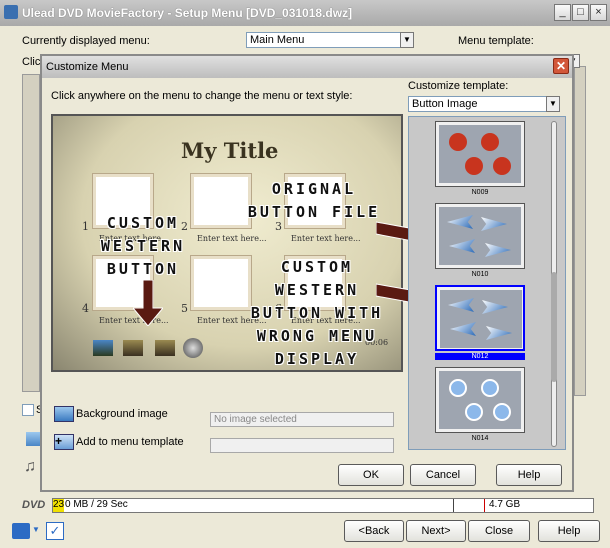 This screenshot has width=610, height=548. Describe the element at coordinates (148, 303) in the screenshot. I see `annotation-arrow-down` at that location.